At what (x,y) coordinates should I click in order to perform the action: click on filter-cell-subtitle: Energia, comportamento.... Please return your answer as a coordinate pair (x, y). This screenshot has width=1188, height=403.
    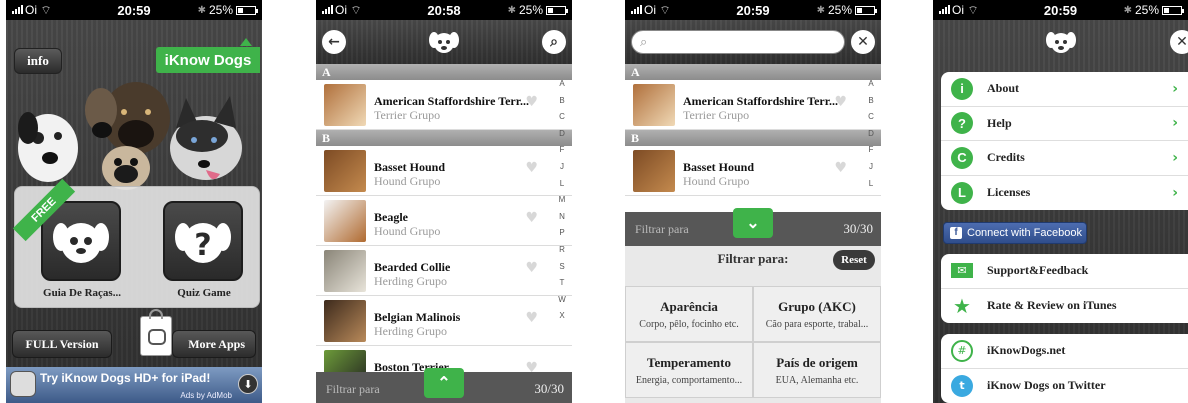
    Looking at the image, I should click on (689, 380).